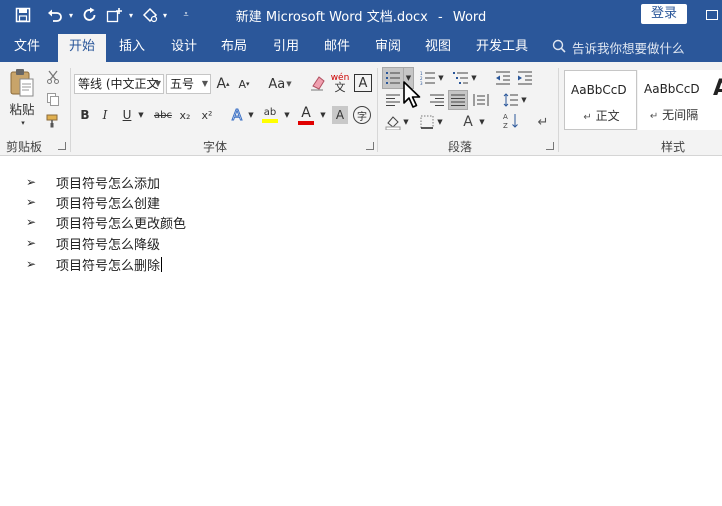 This screenshot has width=722, height=506. What do you see at coordinates (441, 78) in the screenshot?
I see `numbering-dropdown-icon: ▼` at bounding box center [441, 78].